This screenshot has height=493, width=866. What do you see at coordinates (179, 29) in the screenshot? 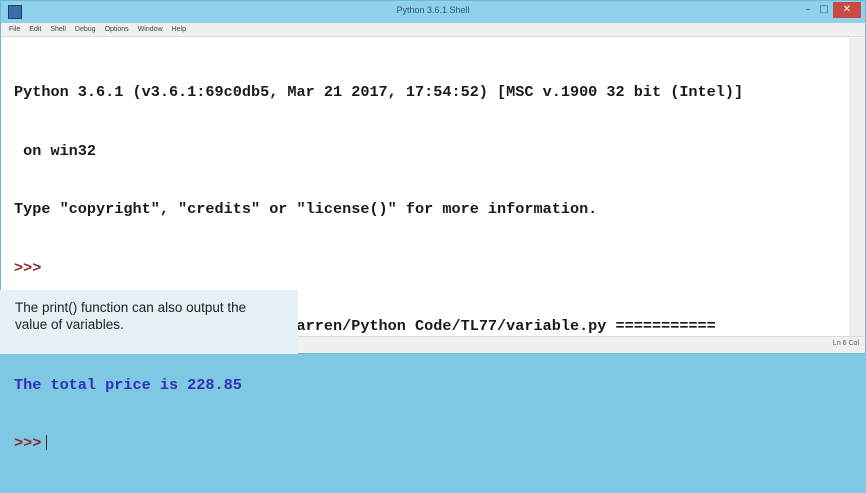
I see `menu-help: Help` at bounding box center [179, 29].